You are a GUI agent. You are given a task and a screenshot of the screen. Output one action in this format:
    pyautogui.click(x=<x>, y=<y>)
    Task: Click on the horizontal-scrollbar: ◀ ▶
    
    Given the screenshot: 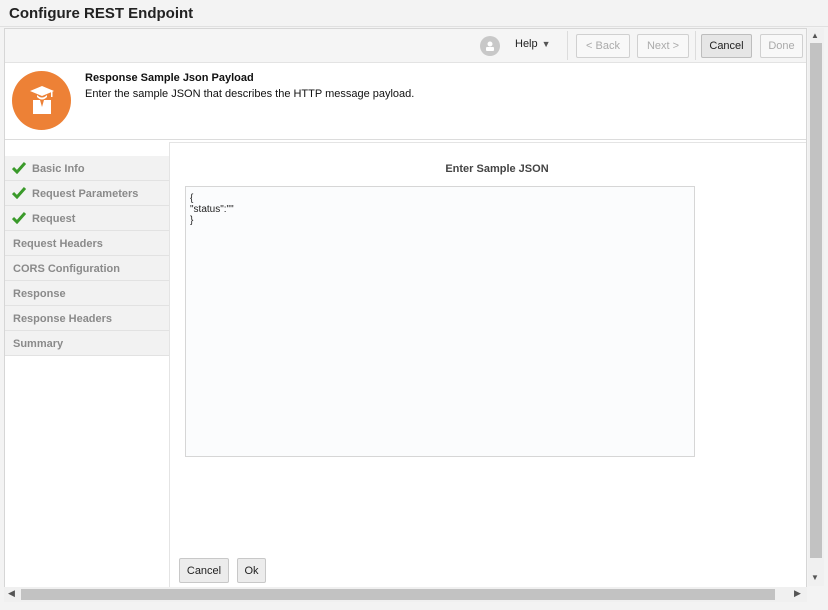 What is the action you would take?
    pyautogui.click(x=405, y=594)
    